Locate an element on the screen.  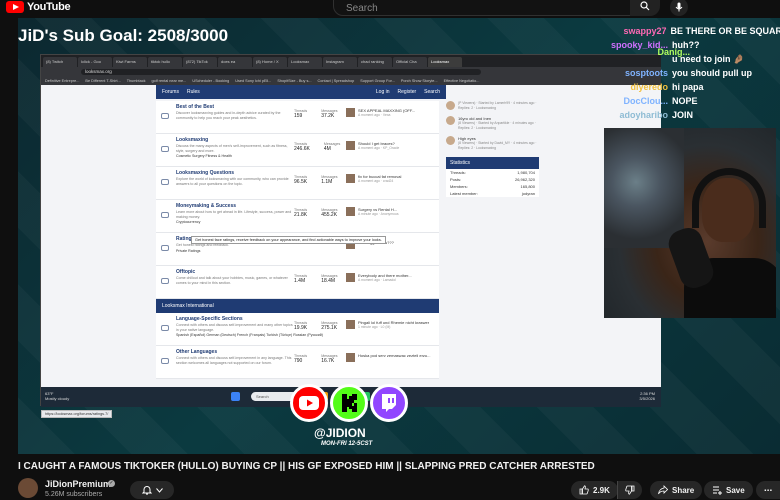
chat-message: DocClou... NOPE is located at coordinates (694, 101).